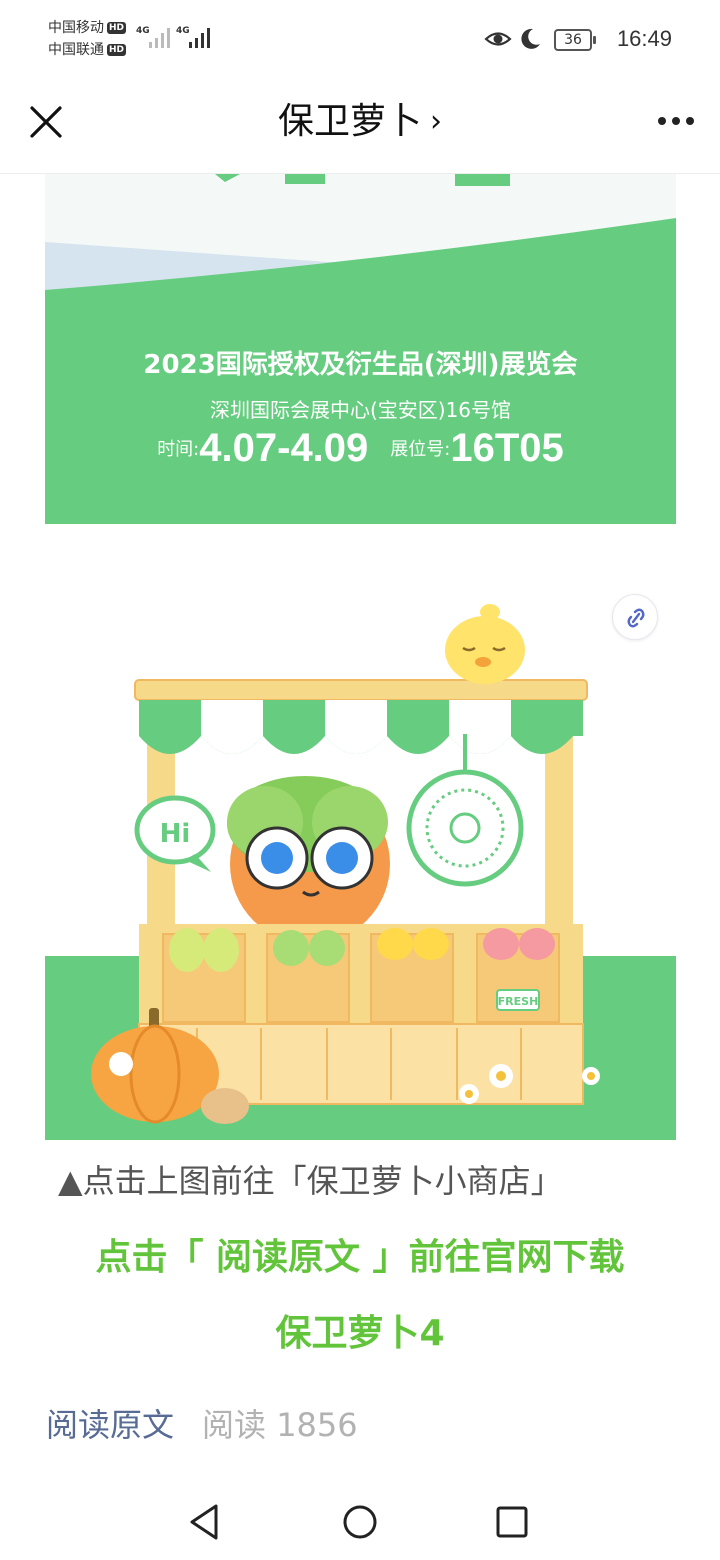 The image size is (720, 1560). I want to click on carrier-1: 中国移动 HD, so click(87, 28).